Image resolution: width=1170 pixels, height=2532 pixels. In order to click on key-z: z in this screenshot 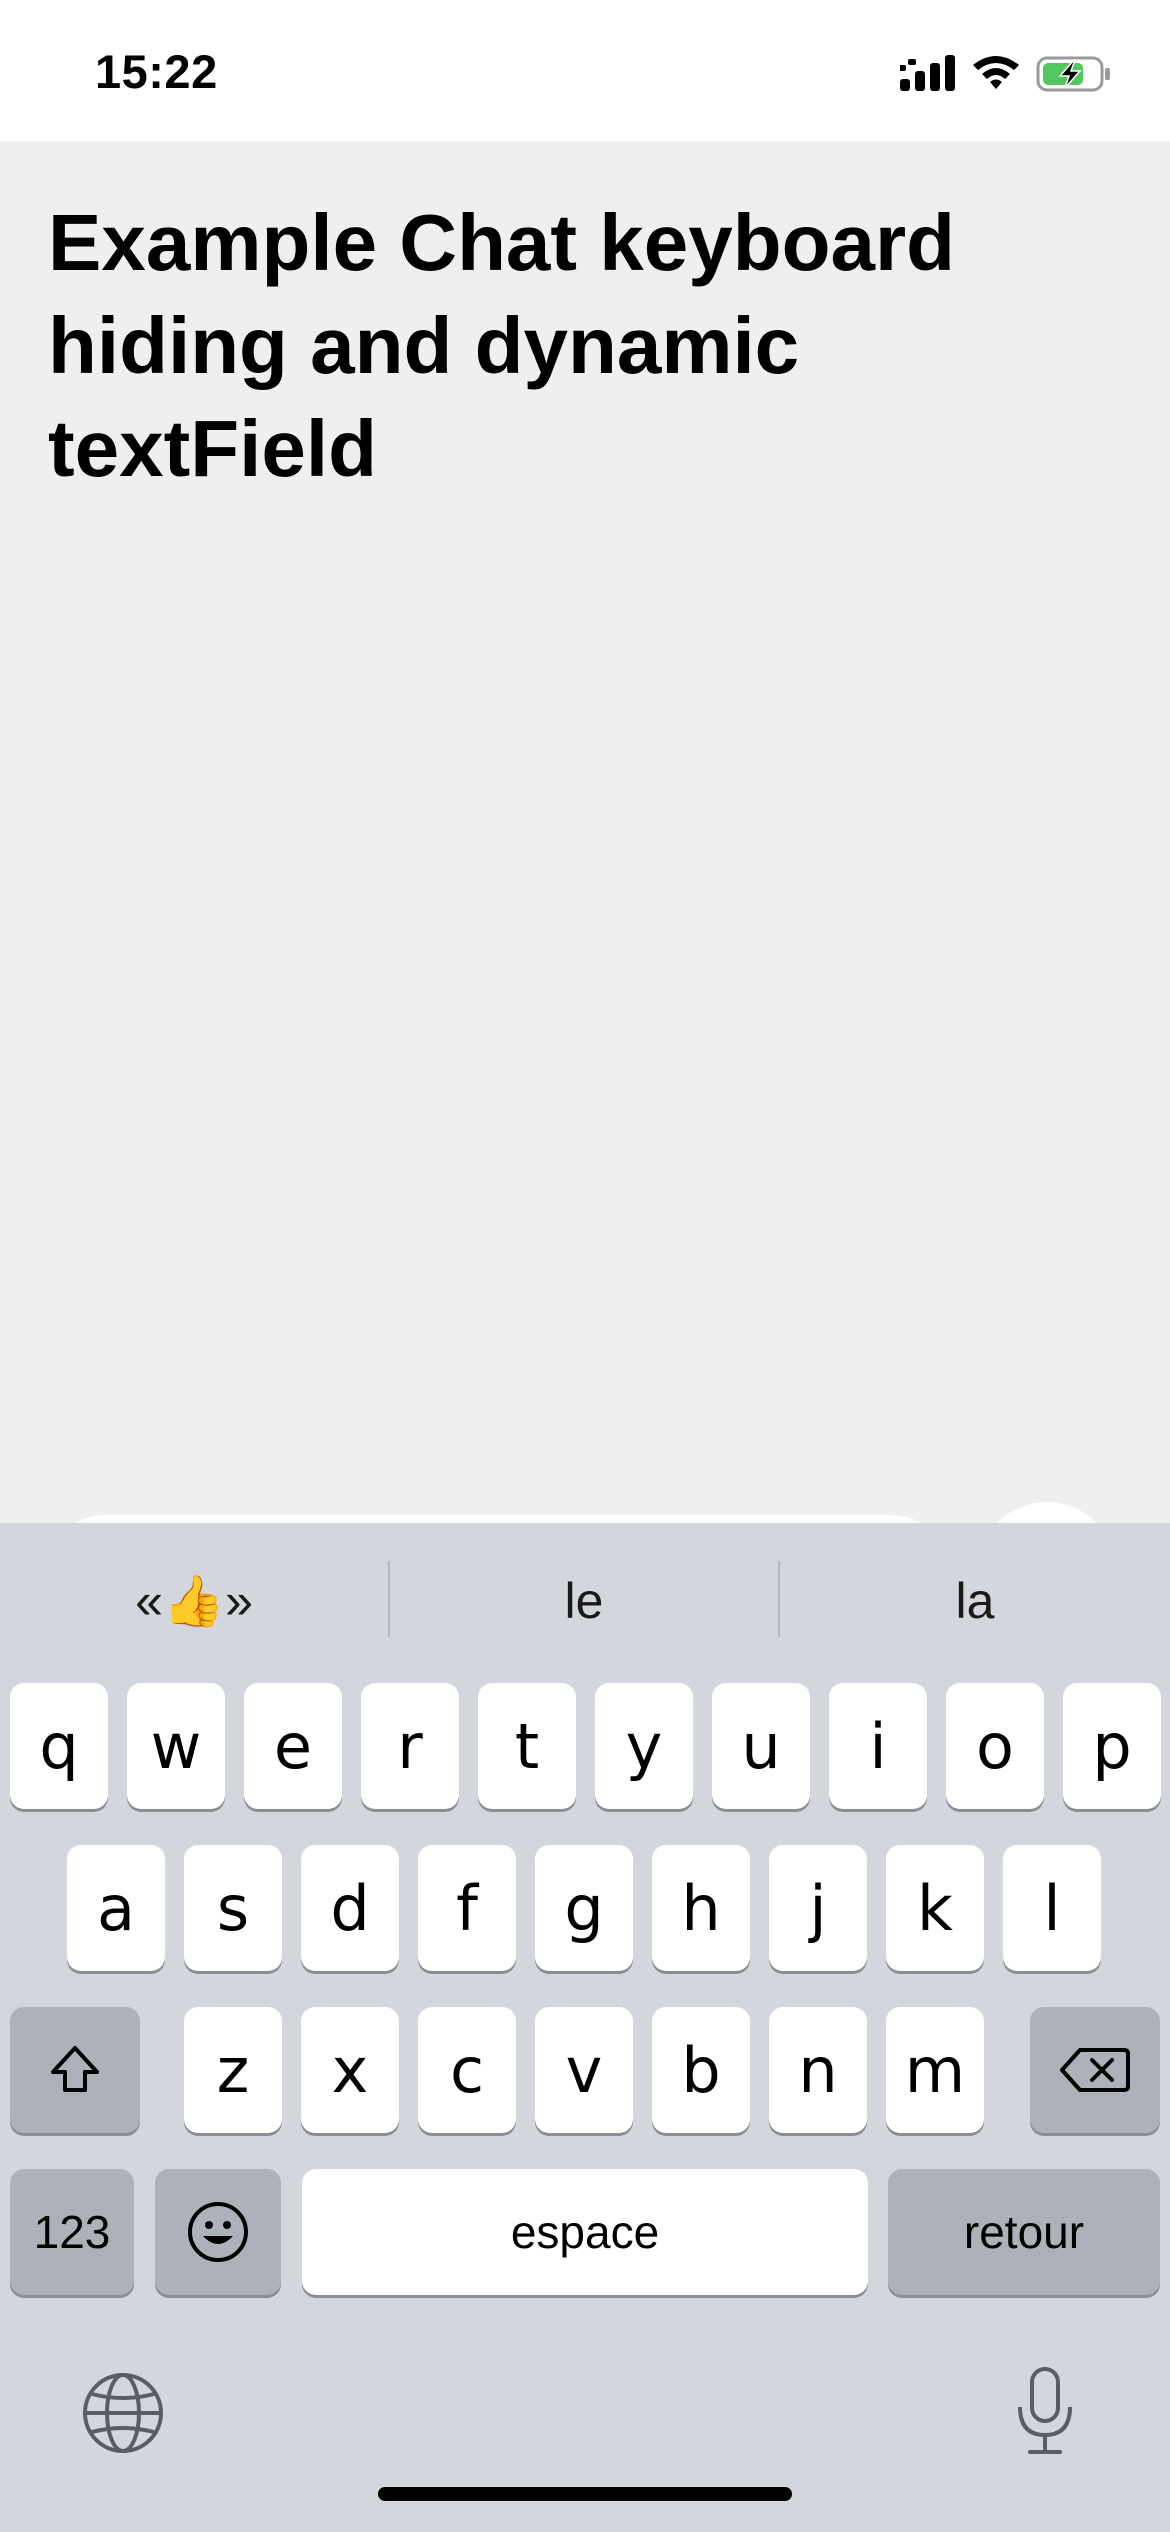, I will do `click(233, 2070)`.